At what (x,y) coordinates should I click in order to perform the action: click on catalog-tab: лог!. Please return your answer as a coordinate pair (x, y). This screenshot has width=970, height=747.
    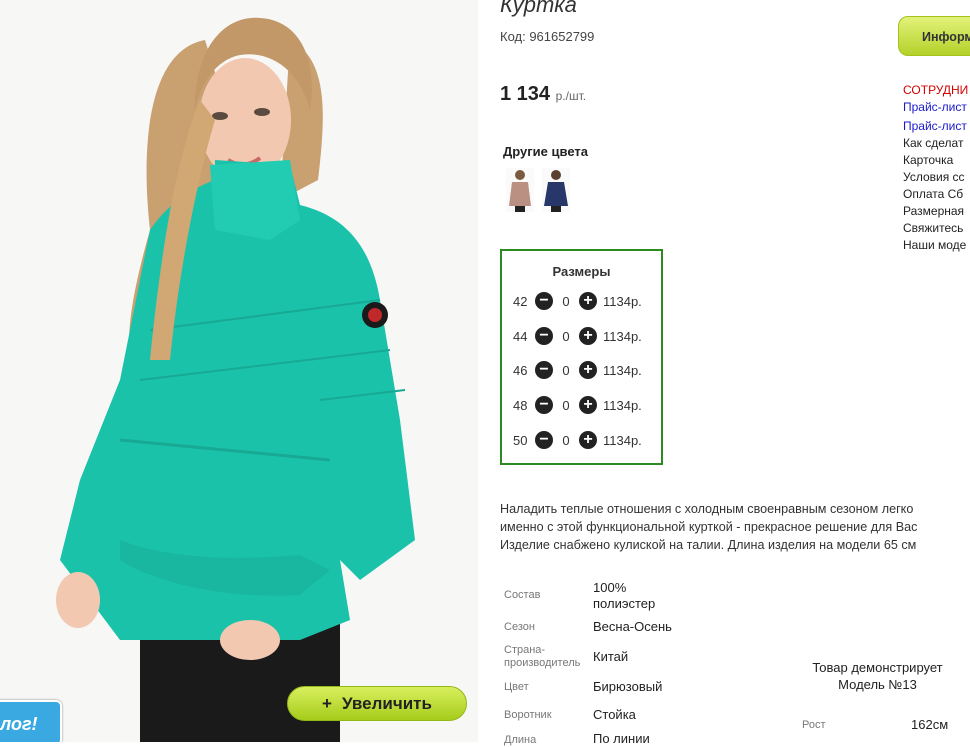
    Looking at the image, I should click on (31, 721).